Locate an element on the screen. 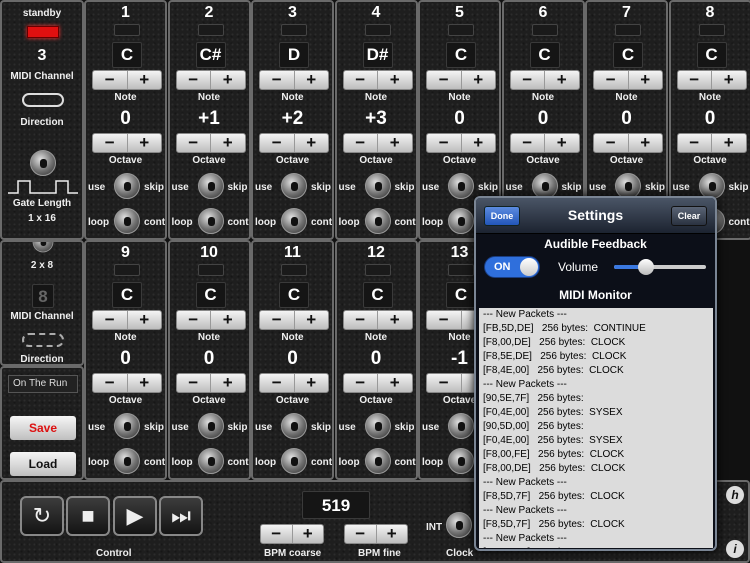  info-icon: i is located at coordinates (735, 549).